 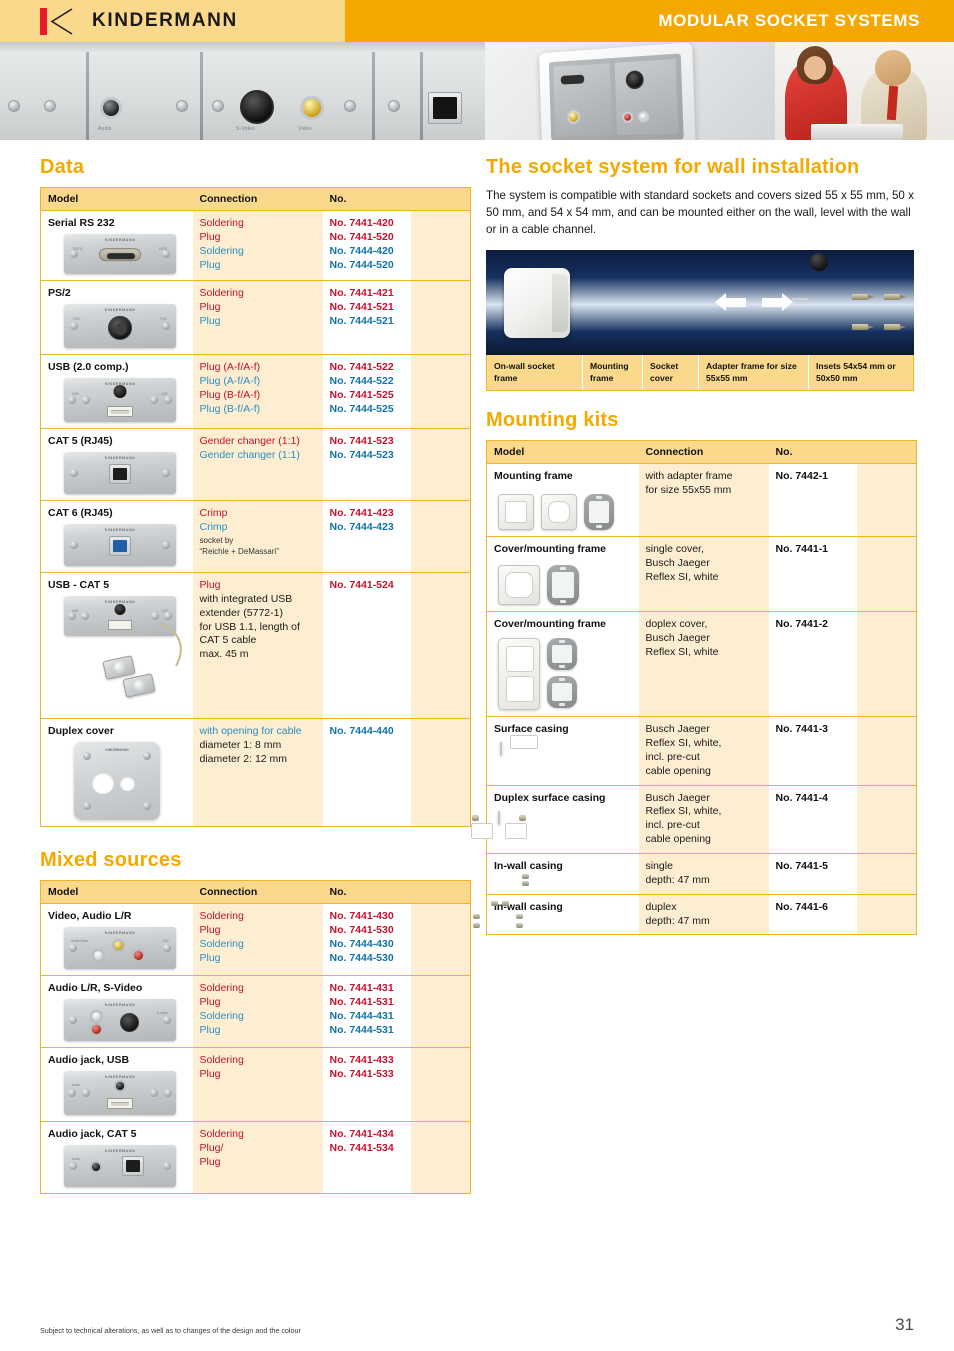 What do you see at coordinates (211, 1147) in the screenshot?
I see `connection-line: Plug/` at bounding box center [211, 1147].